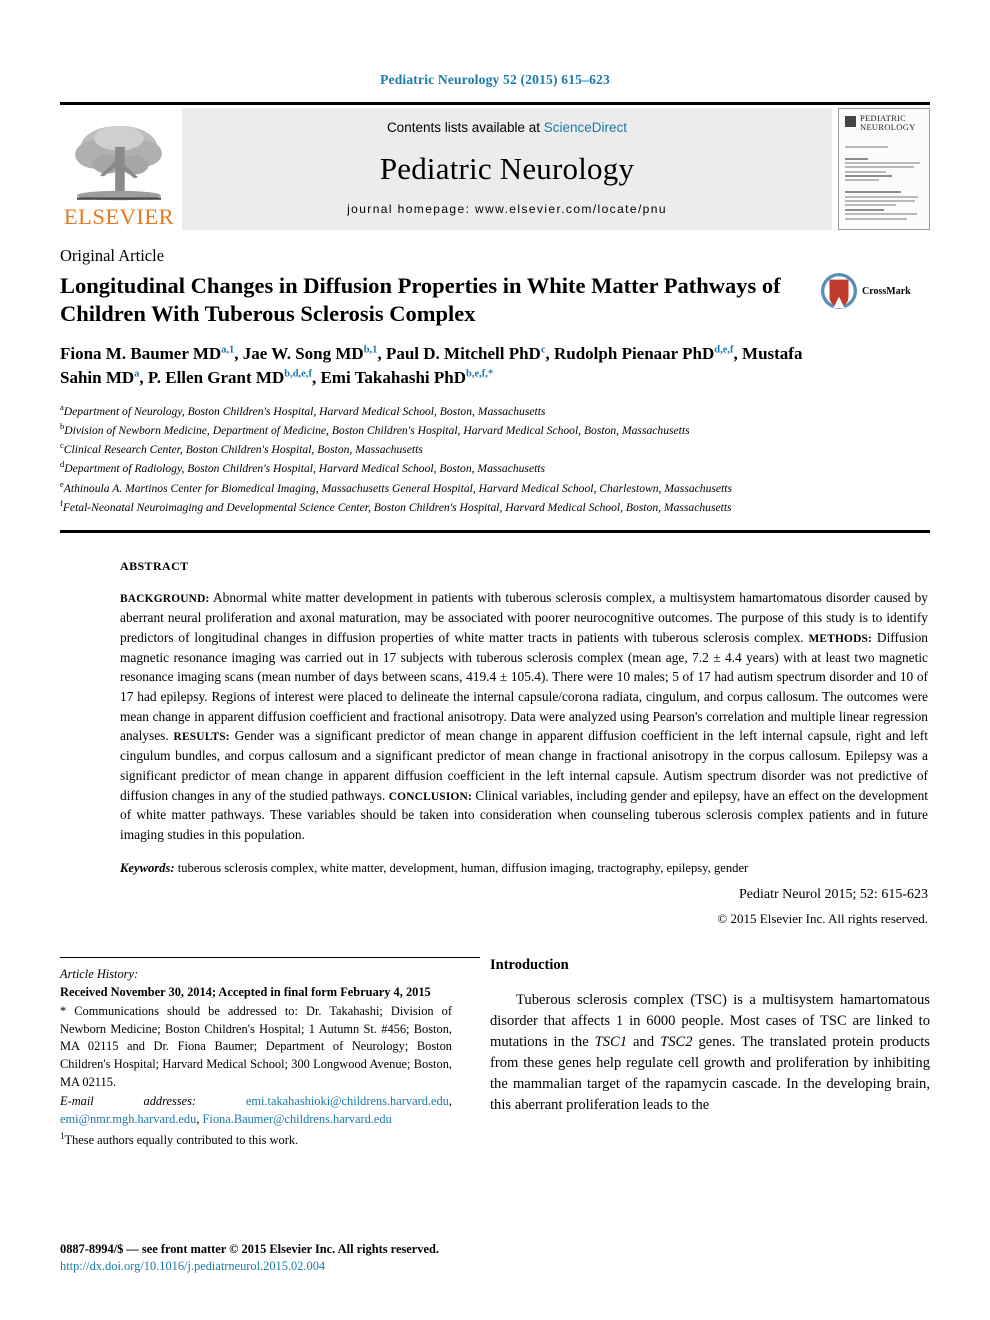 The height and width of the screenshot is (1320, 990). I want to click on contents-prefix: Contents lists available at, so click(465, 127).